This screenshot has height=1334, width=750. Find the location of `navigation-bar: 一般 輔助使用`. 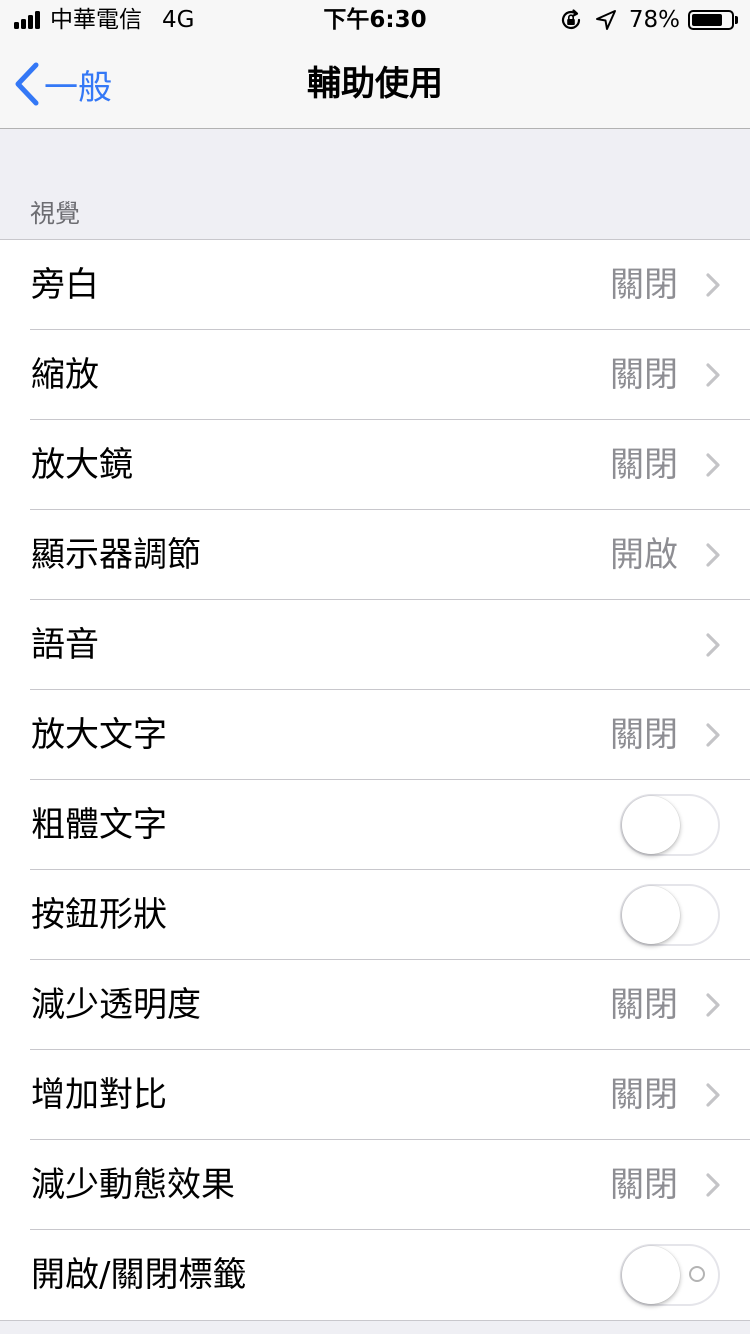

navigation-bar: 一般 輔助使用 is located at coordinates (375, 84).